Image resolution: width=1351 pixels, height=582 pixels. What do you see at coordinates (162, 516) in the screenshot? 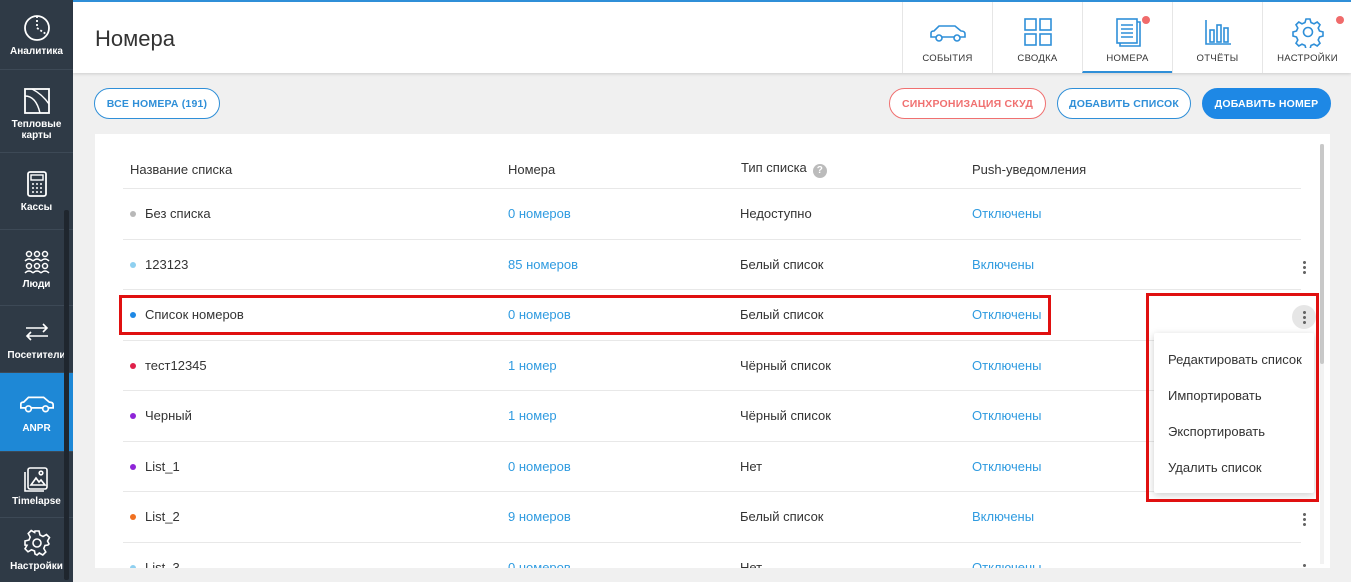
I see `list-name: List_2` at bounding box center [162, 516].